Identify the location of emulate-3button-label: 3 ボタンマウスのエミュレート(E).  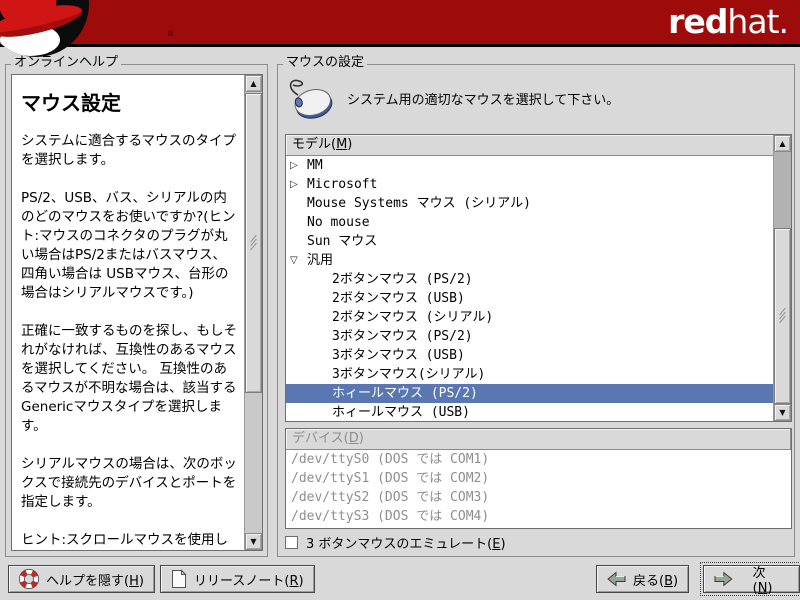
(406, 542).